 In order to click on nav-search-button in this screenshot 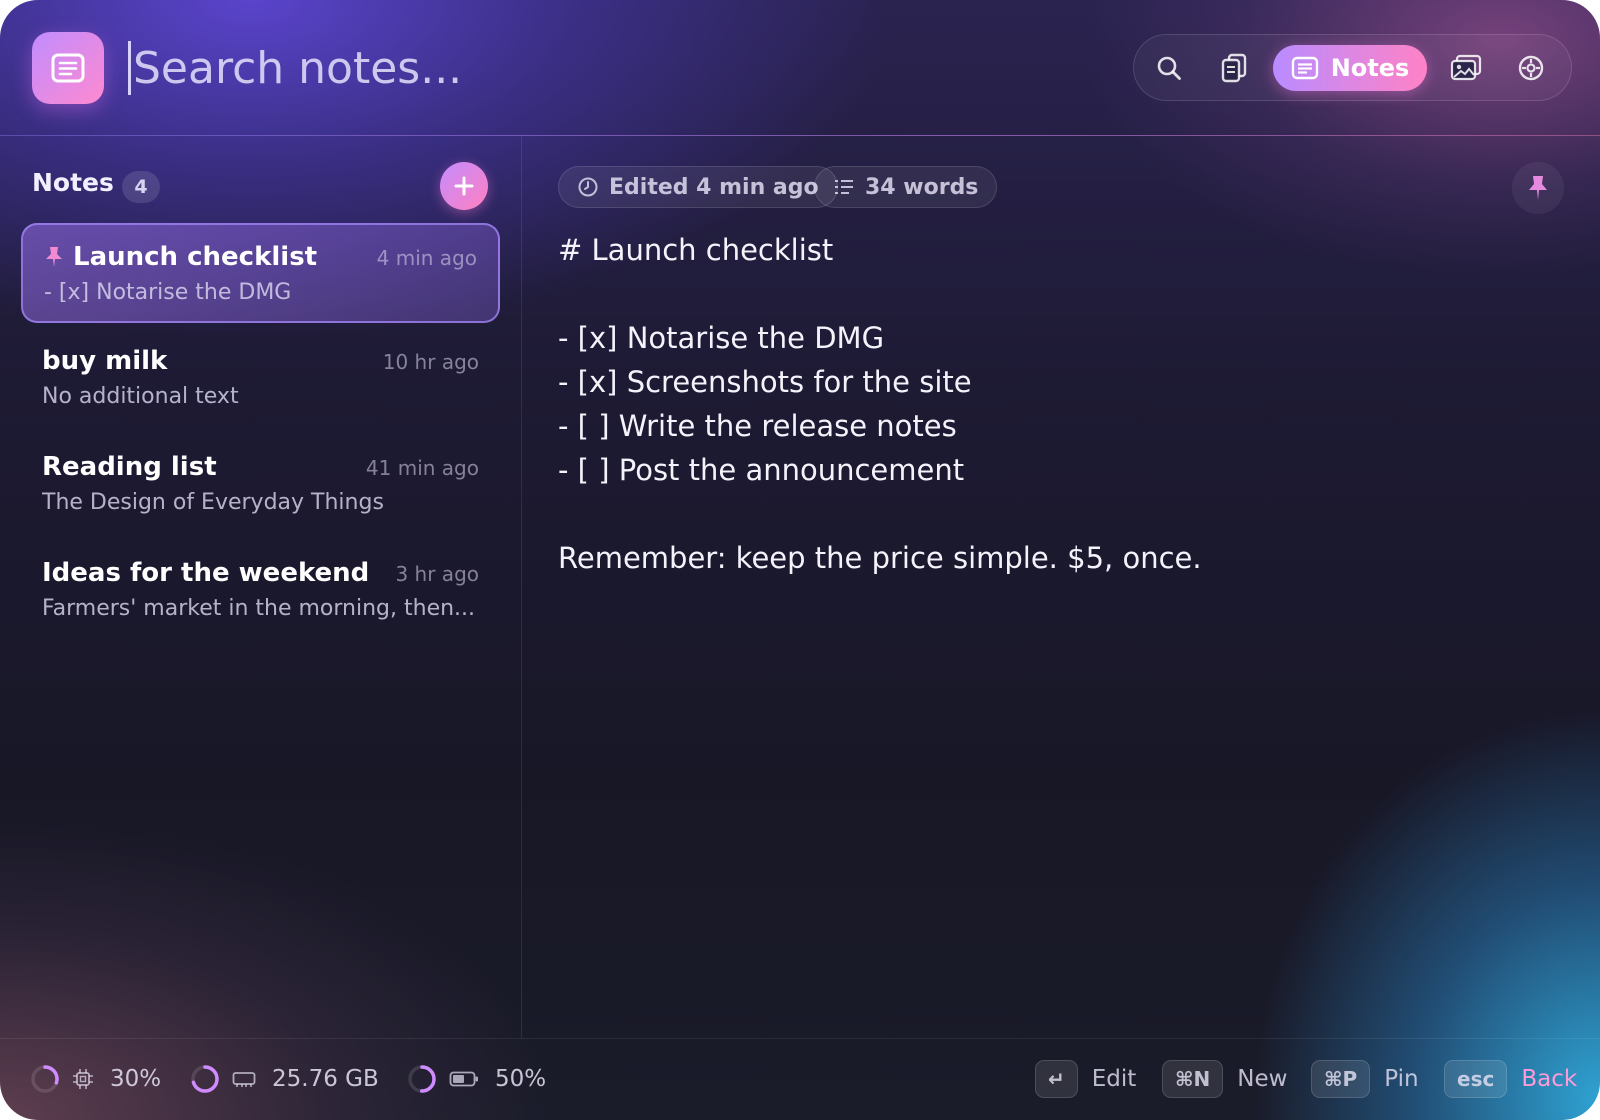, I will do `click(1169, 68)`.